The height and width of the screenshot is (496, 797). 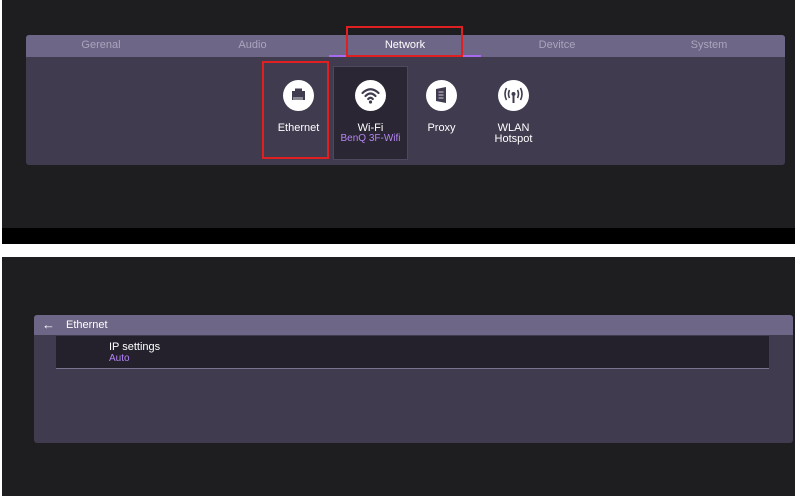 What do you see at coordinates (119, 358) in the screenshot?
I see `ip-settings-value: Auto` at bounding box center [119, 358].